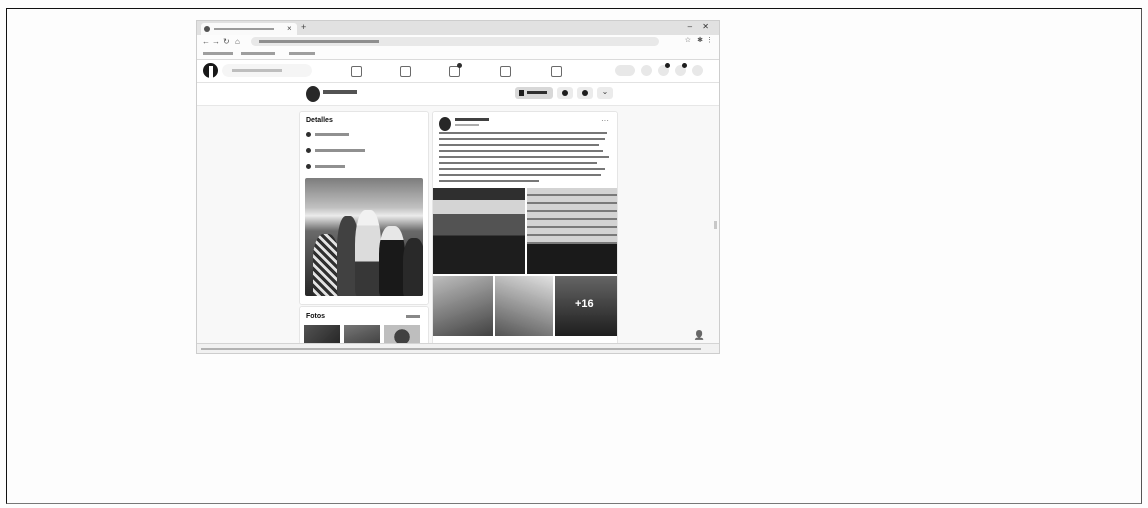 The height and width of the screenshot is (508, 1148). I want to click on account-icon, so click(697, 70).